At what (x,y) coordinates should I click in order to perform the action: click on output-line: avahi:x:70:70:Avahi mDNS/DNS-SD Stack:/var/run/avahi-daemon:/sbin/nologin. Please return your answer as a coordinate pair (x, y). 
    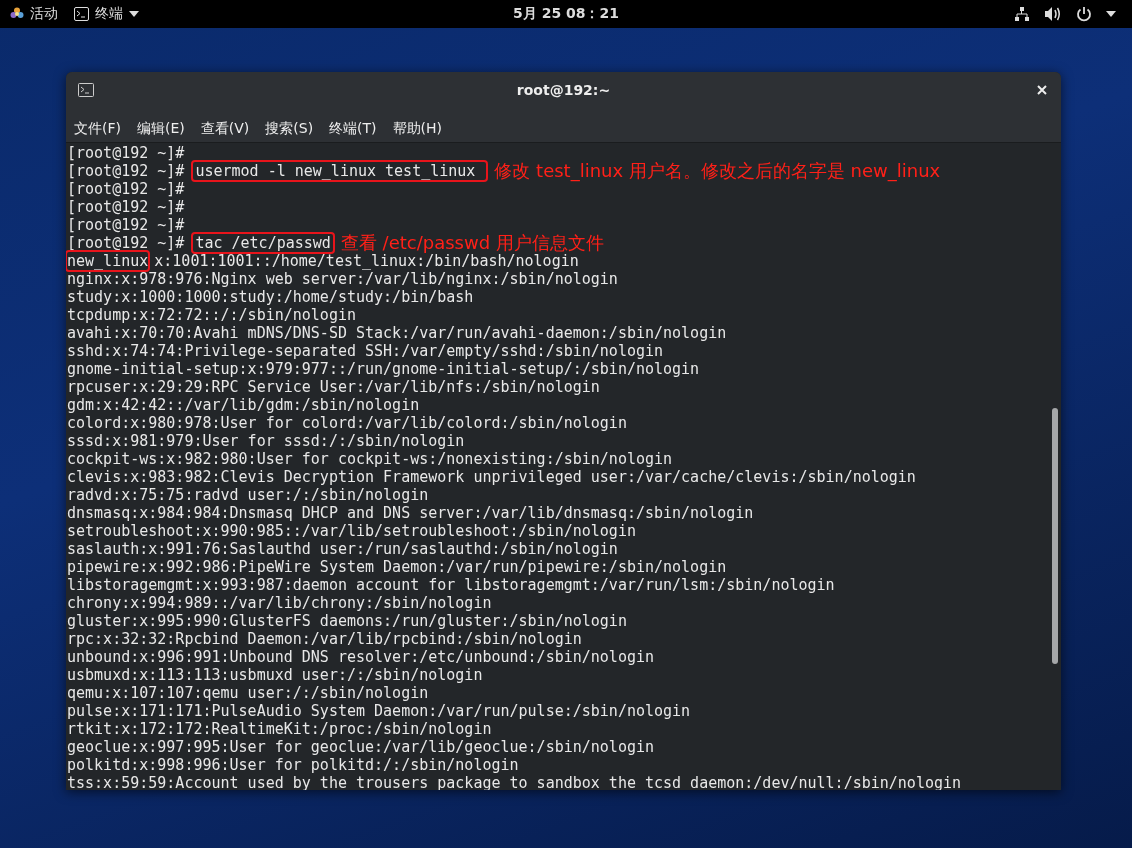
    Looking at the image, I should click on (397, 333).